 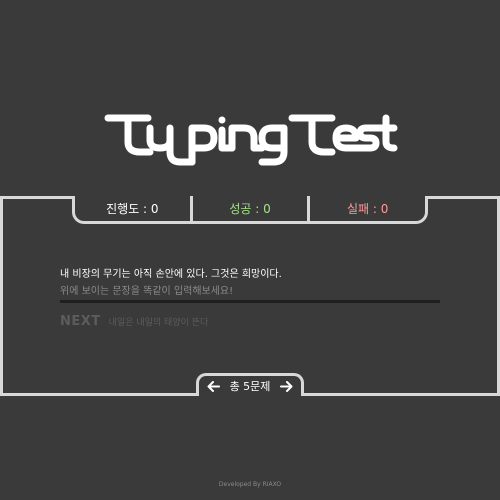 I want to click on arrow-right-icon, so click(x=286, y=386).